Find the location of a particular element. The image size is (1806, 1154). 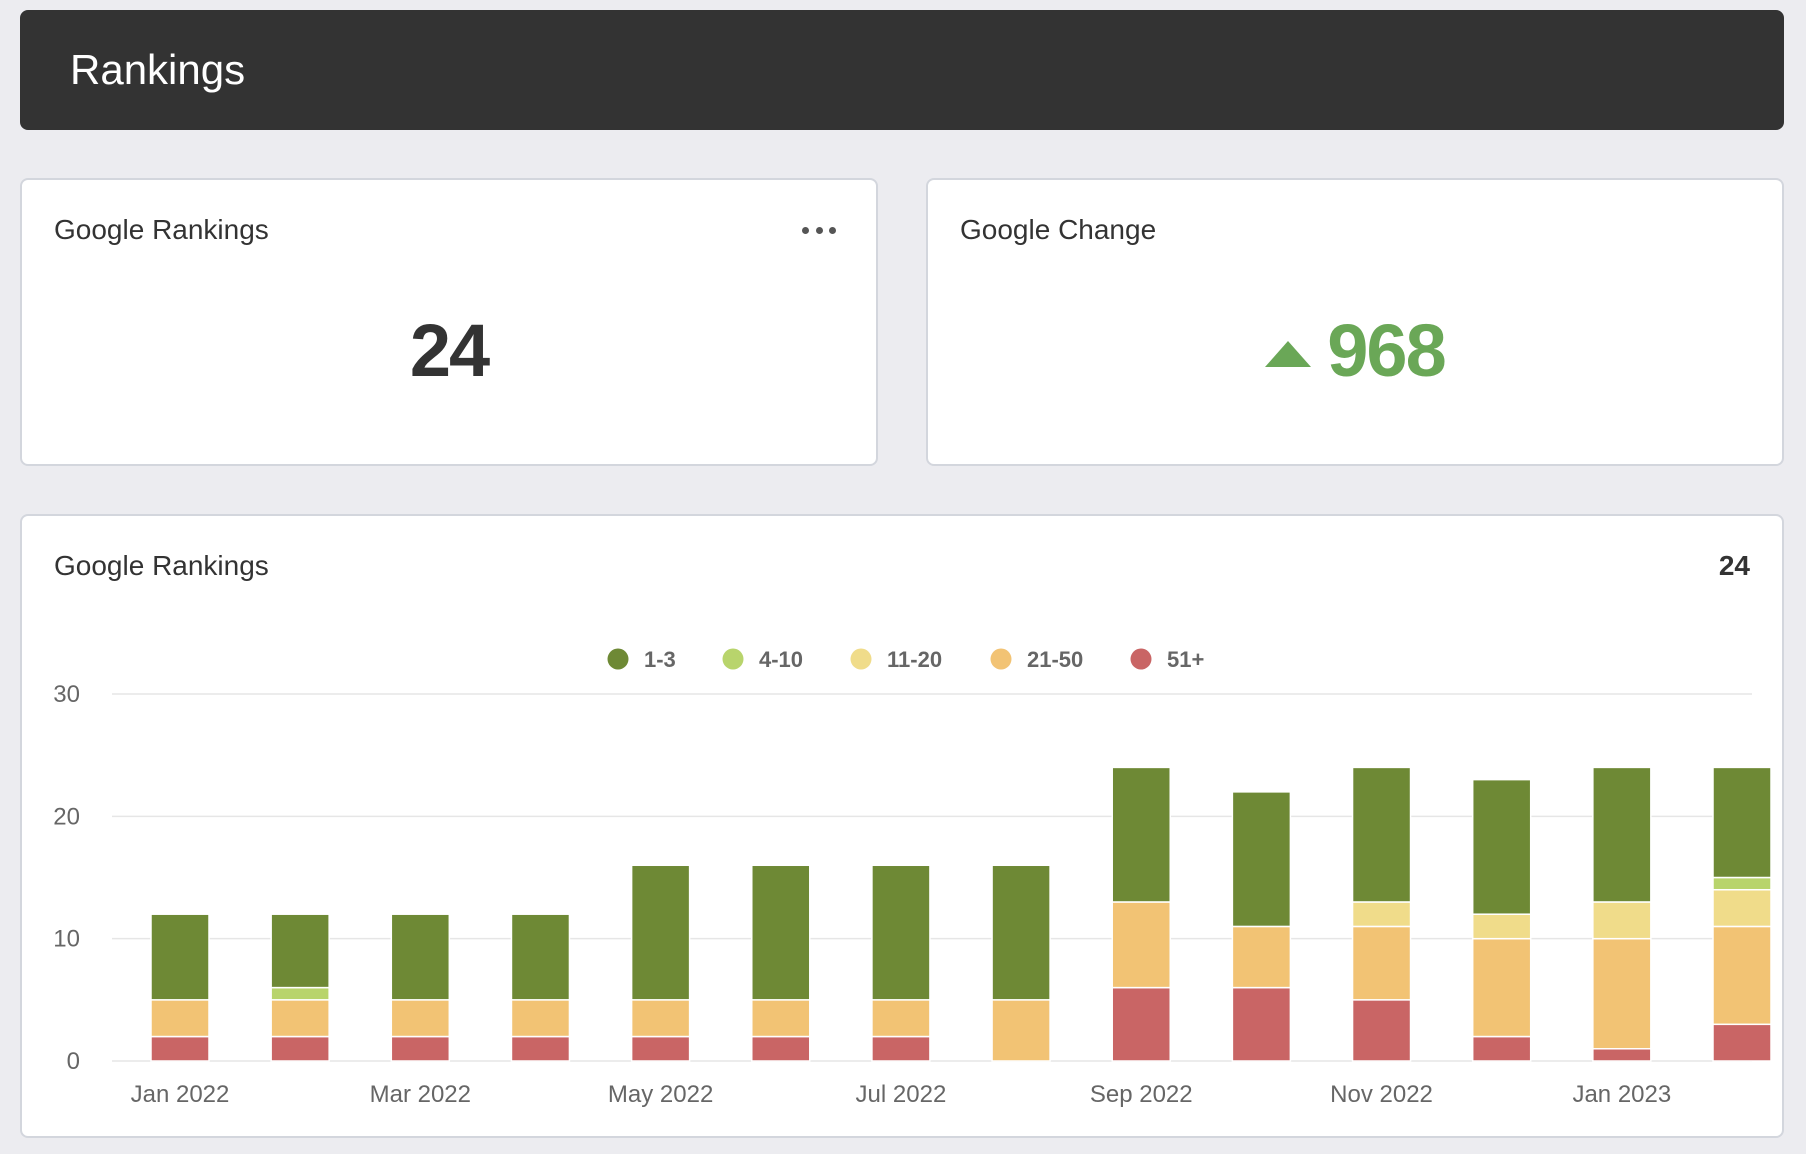

change-indicator: 968 is located at coordinates (1355, 350).